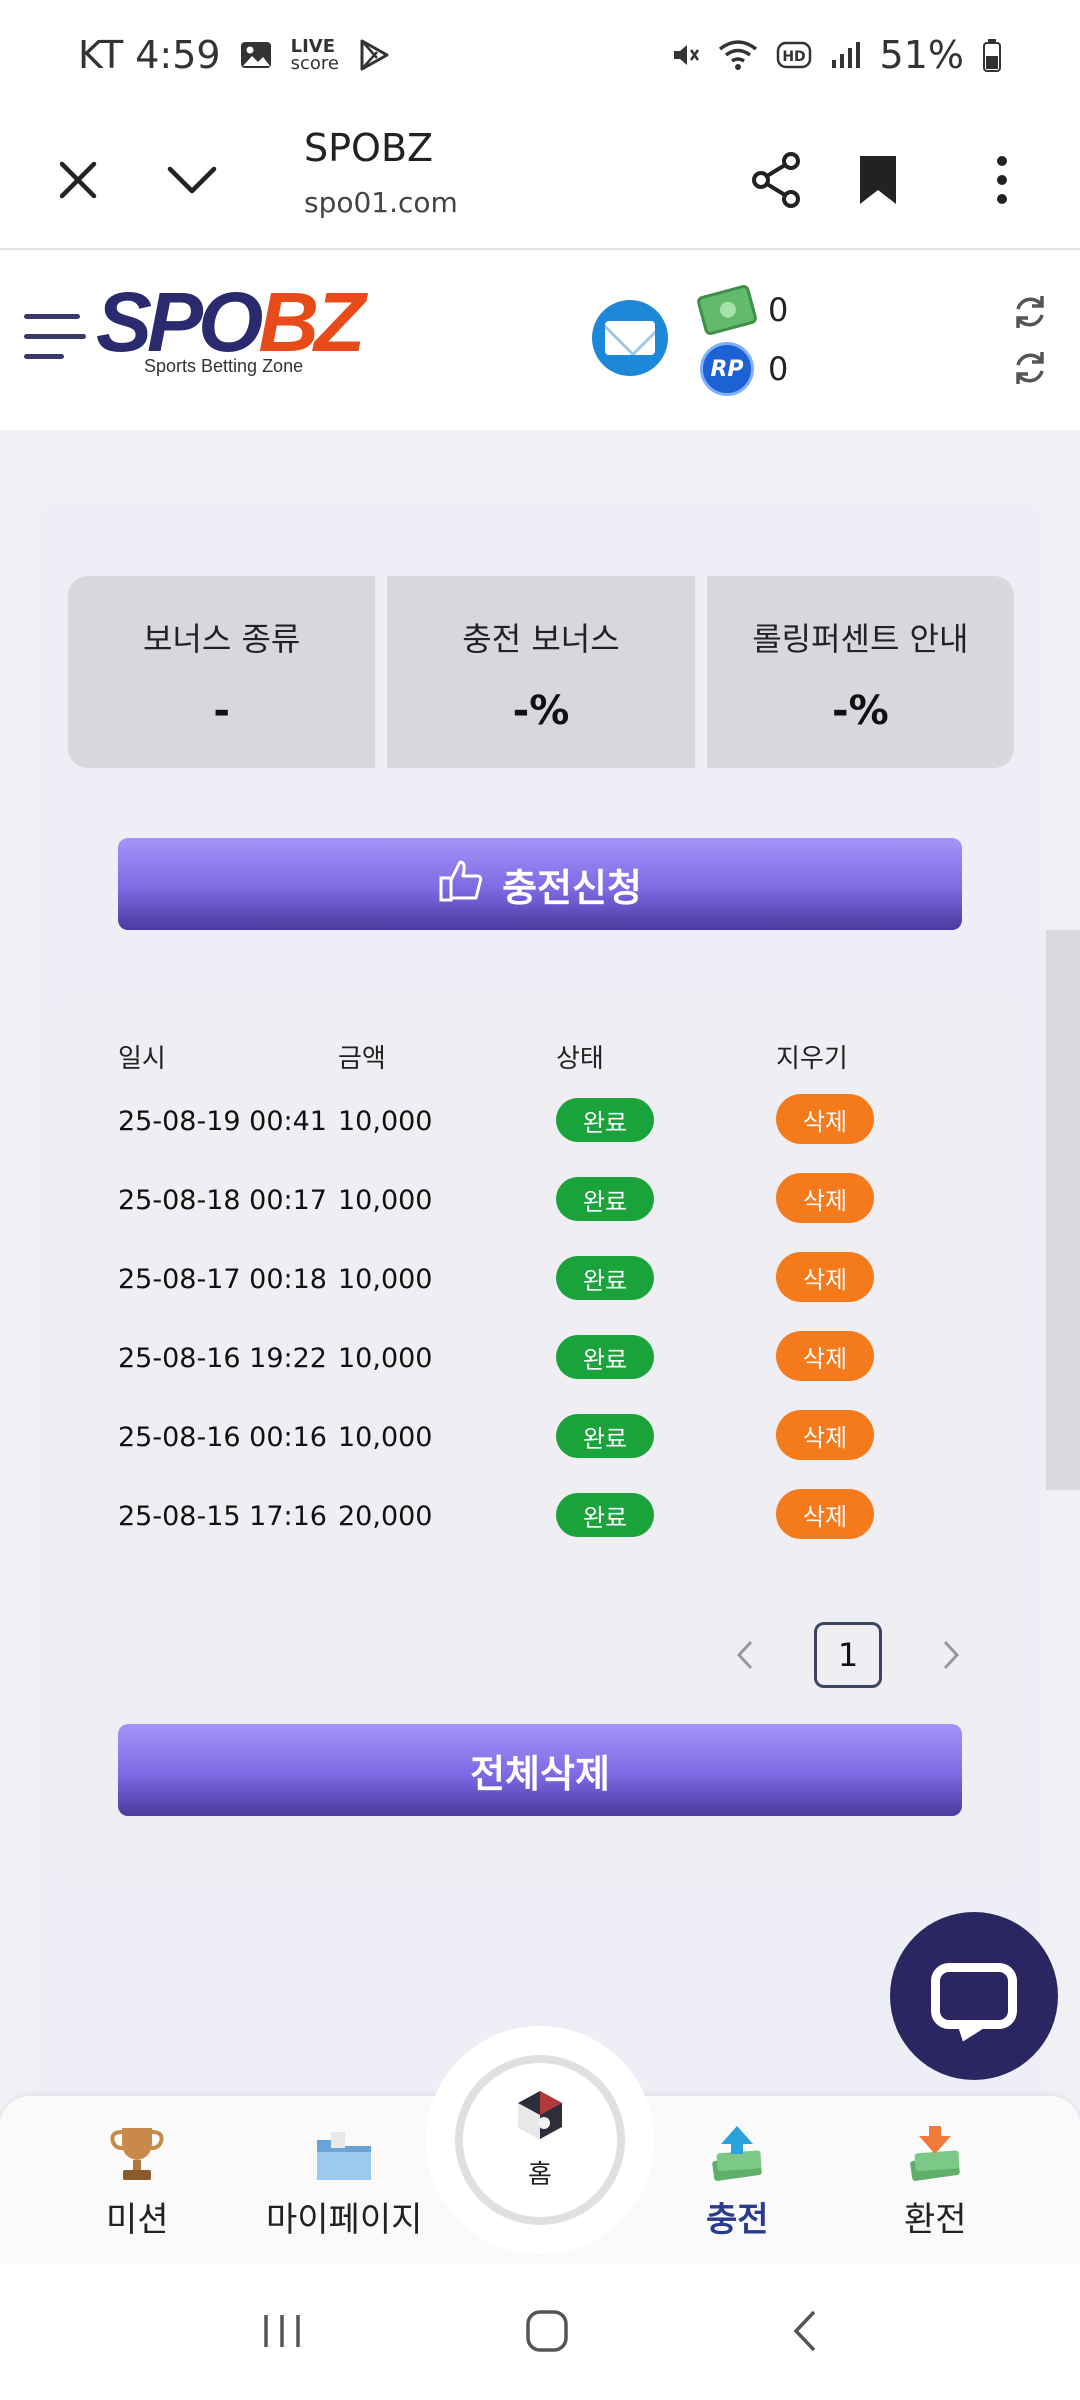 The height and width of the screenshot is (2400, 1080). Describe the element at coordinates (540, 341) in the screenshot. I see `site-header: SPOBZ Sports Betting Zone 0 RP 0` at that location.